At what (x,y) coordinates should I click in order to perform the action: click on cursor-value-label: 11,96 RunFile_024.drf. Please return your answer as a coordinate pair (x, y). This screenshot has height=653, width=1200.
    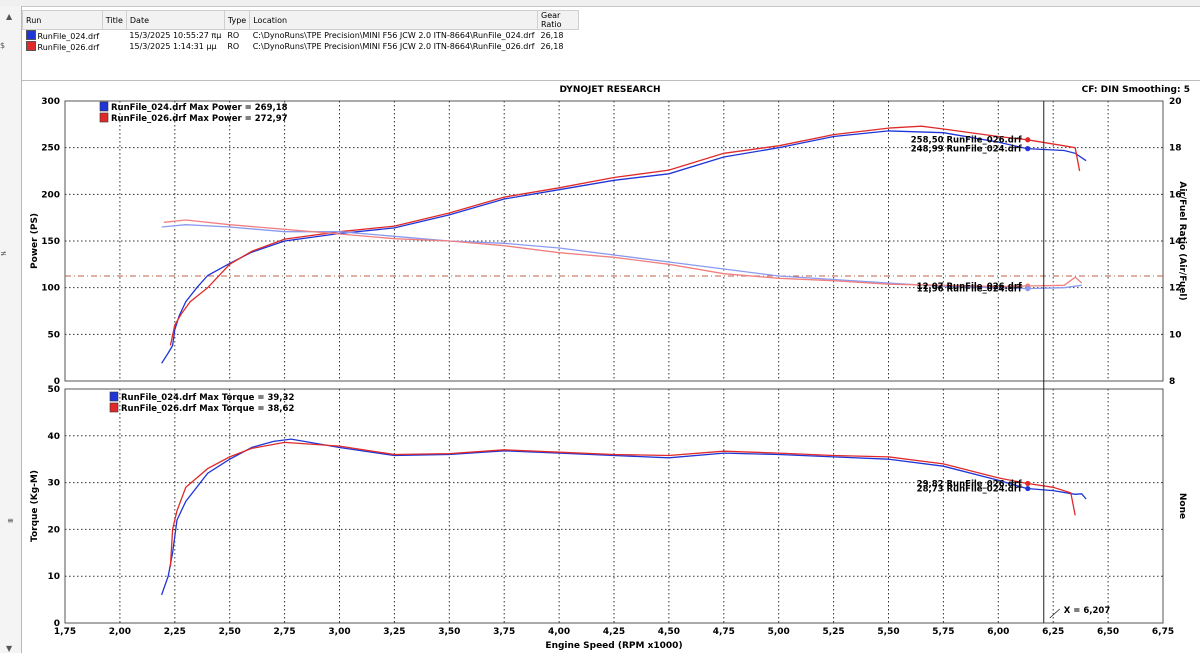
    Looking at the image, I should click on (969, 290).